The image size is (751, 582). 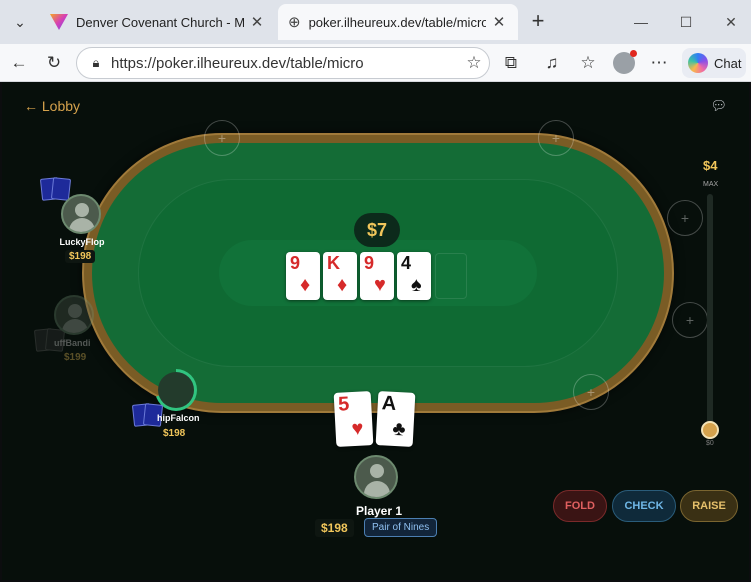 What do you see at coordinates (96, 62) in the screenshot?
I see `lock-icon: 🔒︎` at bounding box center [96, 62].